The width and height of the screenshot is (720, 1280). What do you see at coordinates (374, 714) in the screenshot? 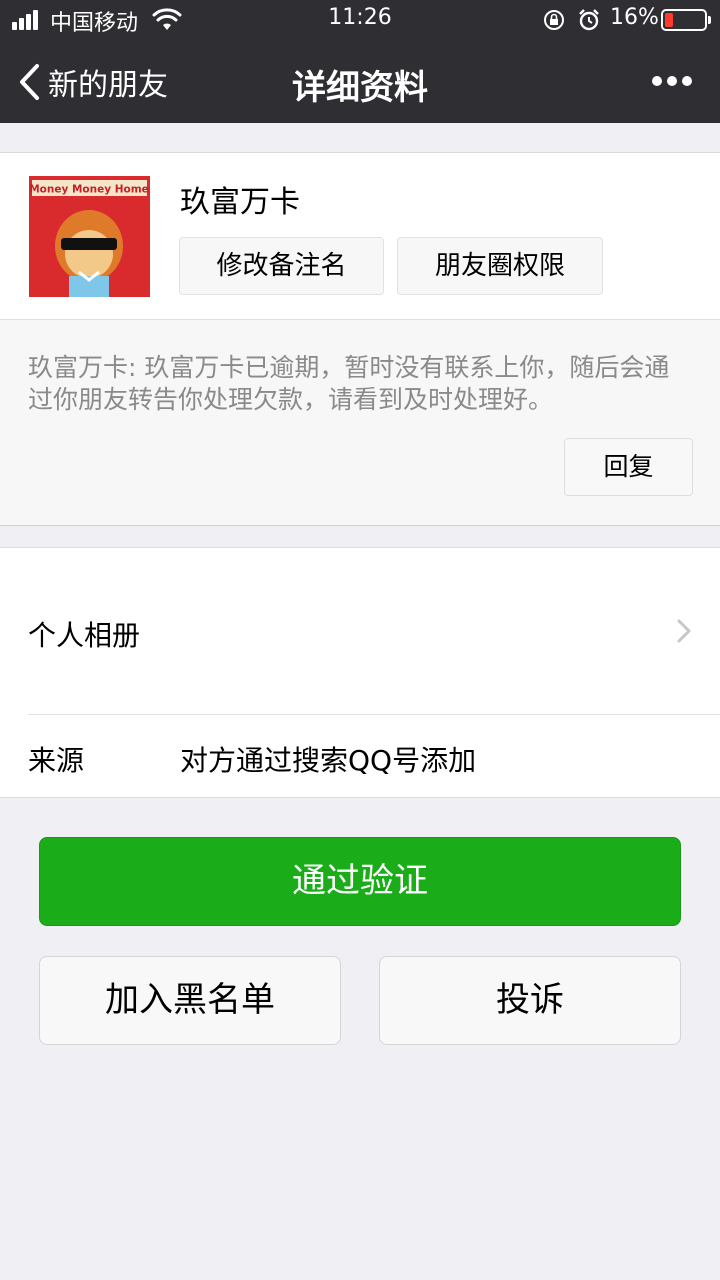
I see `divider` at bounding box center [374, 714].